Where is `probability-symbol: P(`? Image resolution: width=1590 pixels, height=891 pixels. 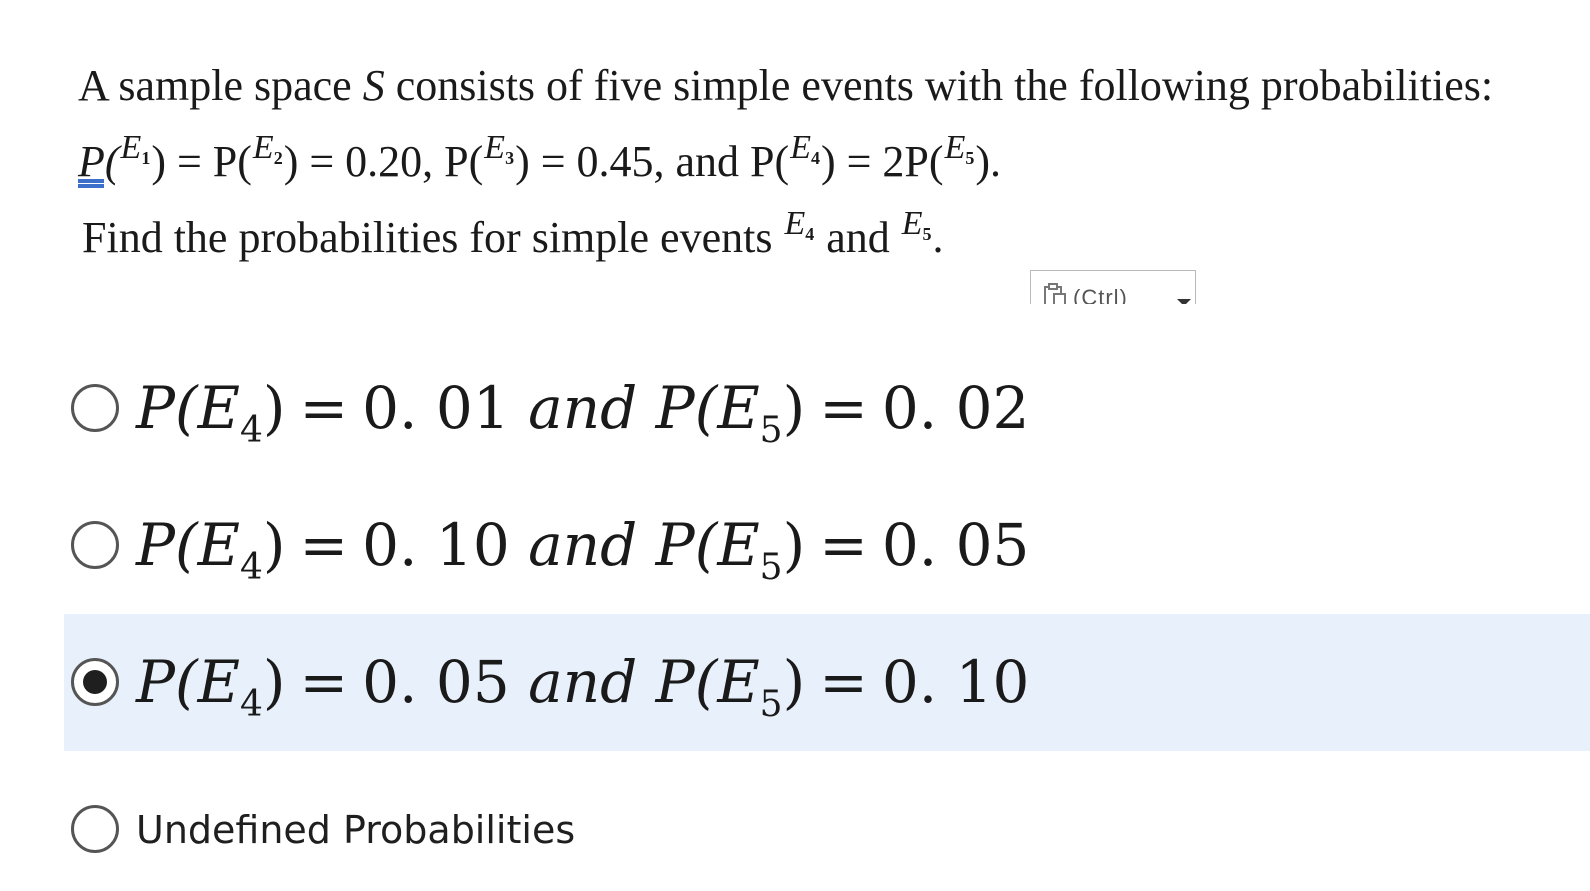
probability-symbol: P( is located at coordinates (99, 161).